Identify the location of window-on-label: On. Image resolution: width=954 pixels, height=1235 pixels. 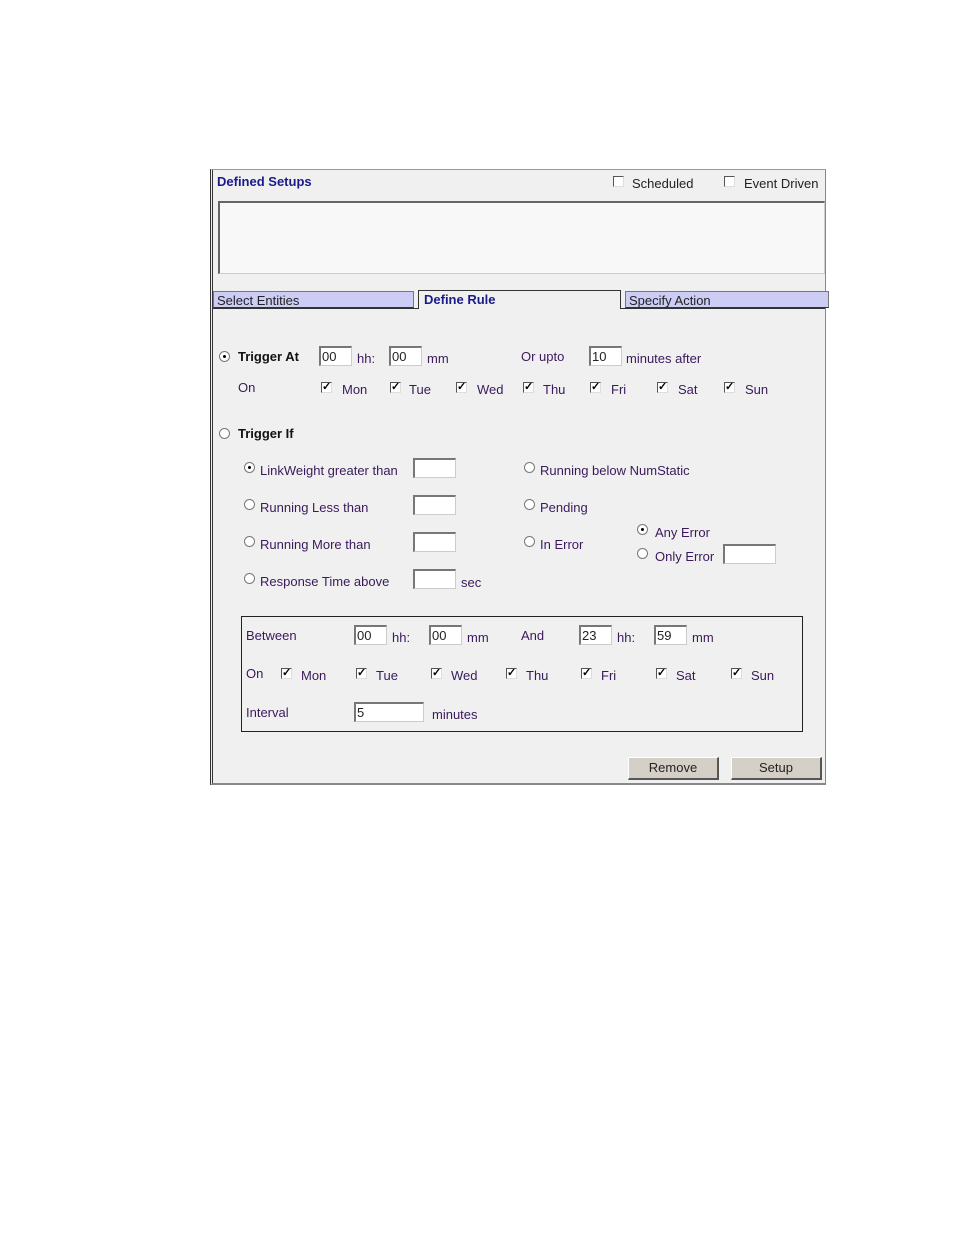
(255, 673).